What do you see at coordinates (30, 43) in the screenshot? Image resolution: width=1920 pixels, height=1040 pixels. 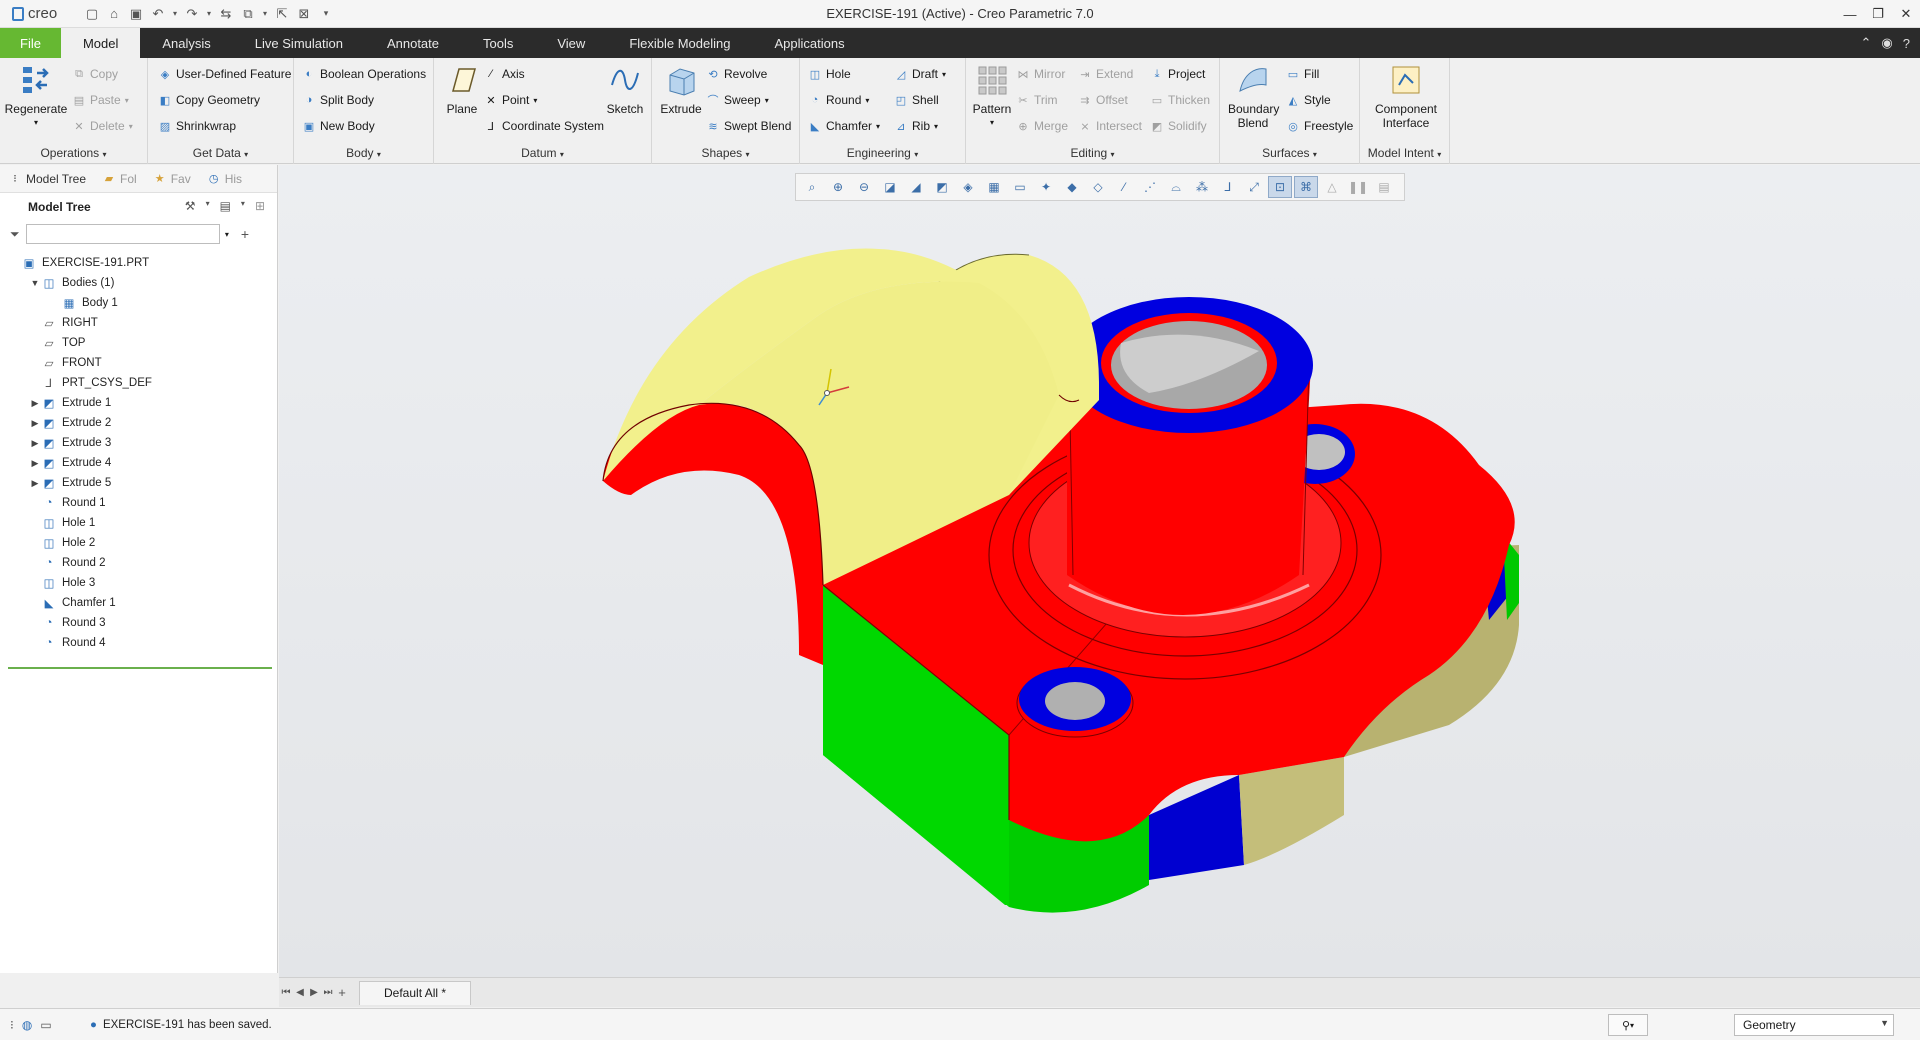 I see `tab-file: File` at bounding box center [30, 43].